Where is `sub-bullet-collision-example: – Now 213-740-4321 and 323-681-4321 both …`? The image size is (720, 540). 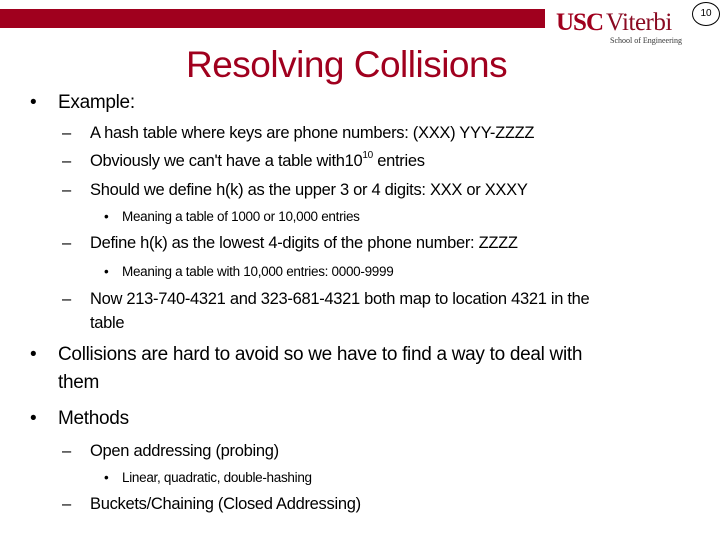 sub-bullet-collision-example: – Now 213-740-4321 and 323-681-4321 both … is located at coordinates (326, 299).